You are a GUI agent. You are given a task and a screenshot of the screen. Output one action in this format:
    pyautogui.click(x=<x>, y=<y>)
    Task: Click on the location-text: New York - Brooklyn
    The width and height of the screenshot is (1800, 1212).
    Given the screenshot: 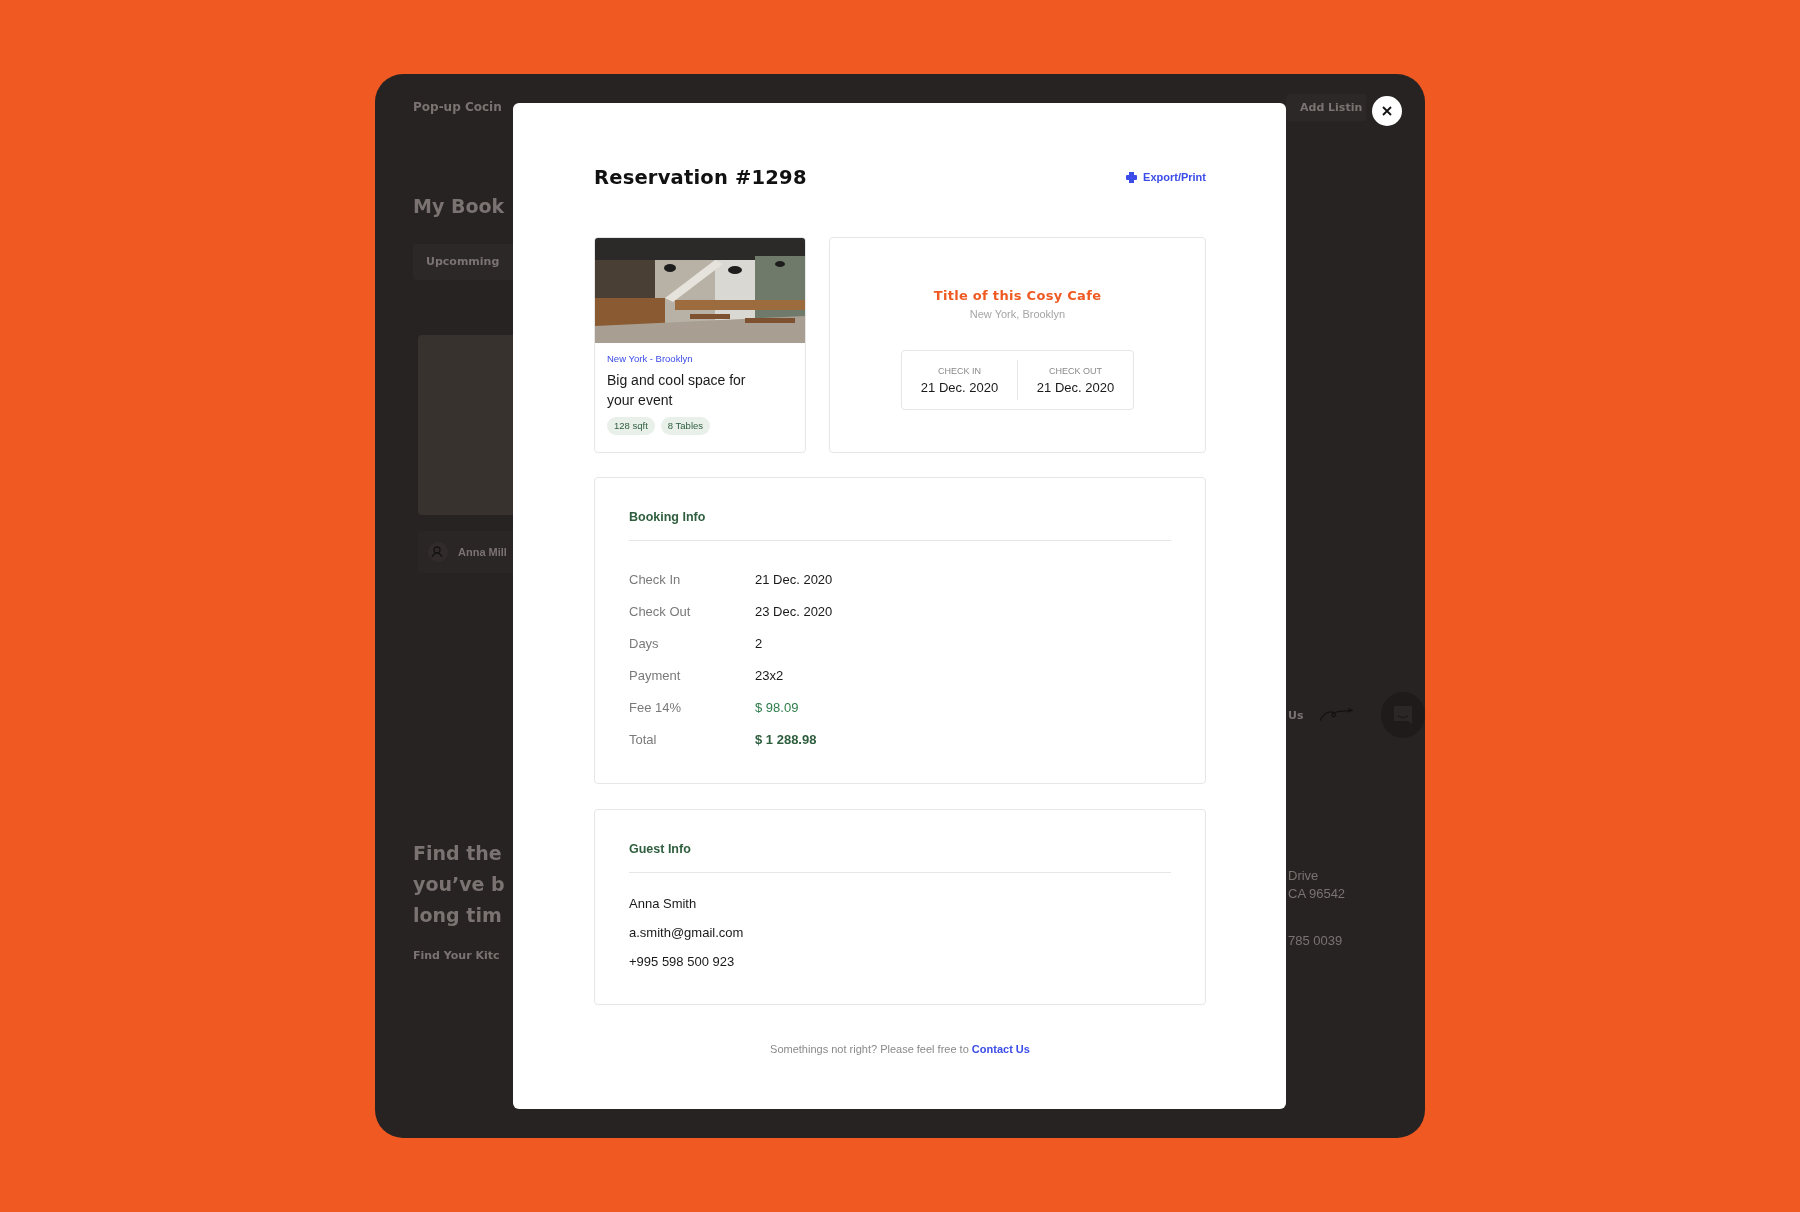 What is the action you would take?
    pyautogui.click(x=650, y=359)
    